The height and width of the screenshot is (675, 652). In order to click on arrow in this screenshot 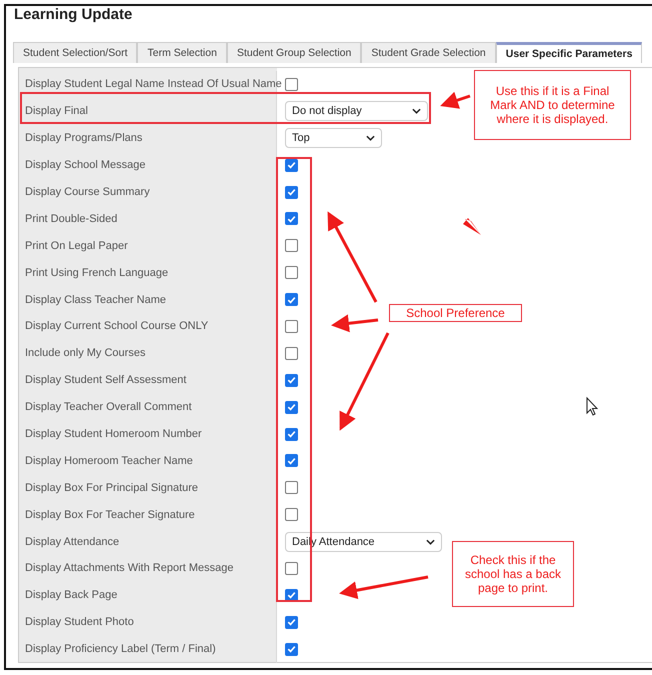, I will do `click(455, 100)`.